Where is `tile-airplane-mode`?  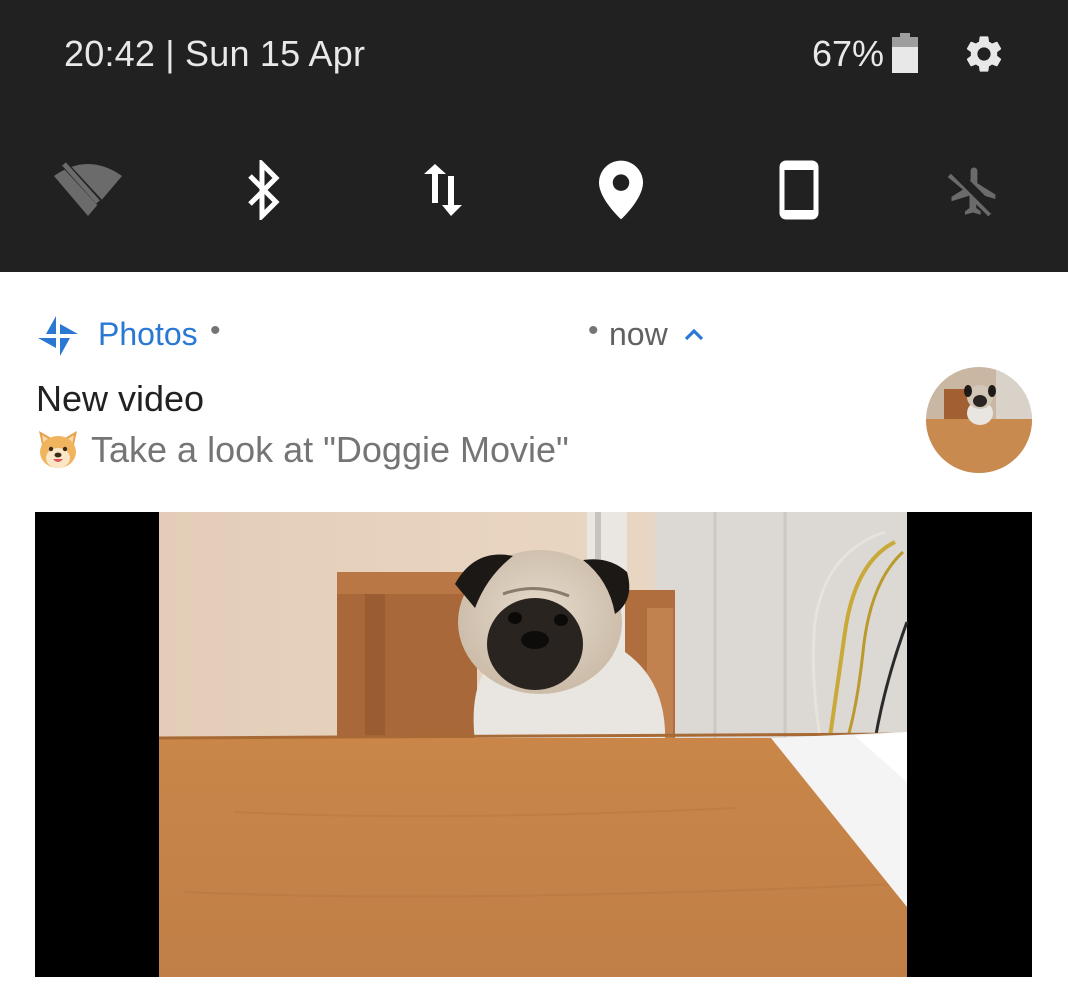
tile-airplane-mode is located at coordinates (974, 190).